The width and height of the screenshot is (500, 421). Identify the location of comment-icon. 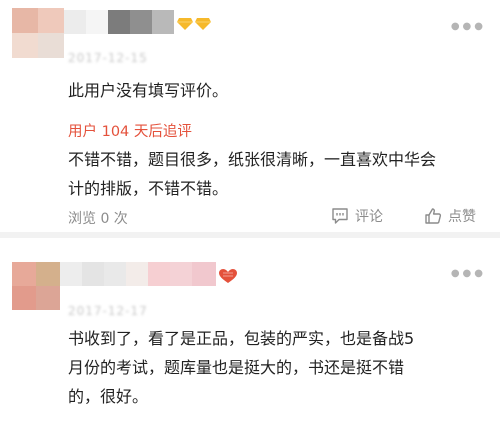
(340, 216).